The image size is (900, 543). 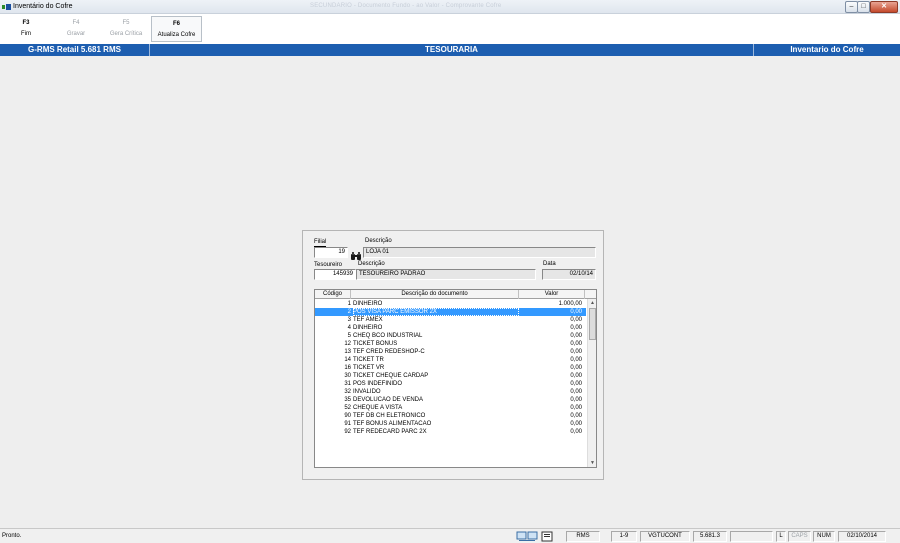 What do you see at coordinates (450, 416) in the screenshot?
I see `table-row: 90 TEF DB CH ELETRONICO 0,00` at bounding box center [450, 416].